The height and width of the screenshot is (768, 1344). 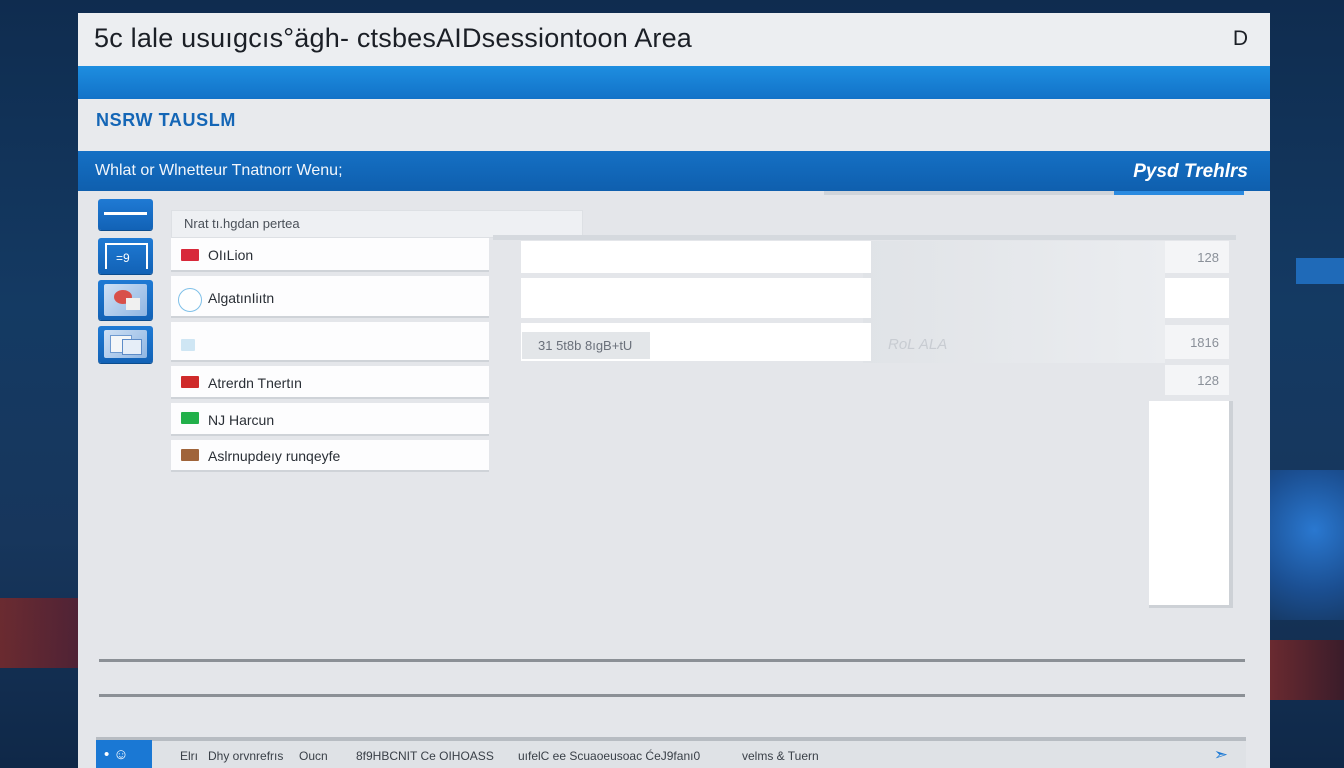 What do you see at coordinates (189, 756) in the screenshot?
I see `status-item: Elrı` at bounding box center [189, 756].